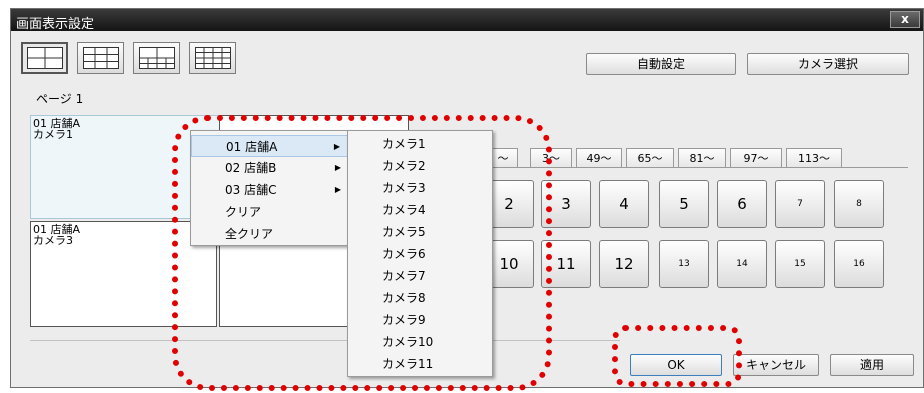  I want to click on tab-range-81-label: 81〜, so click(702, 158).